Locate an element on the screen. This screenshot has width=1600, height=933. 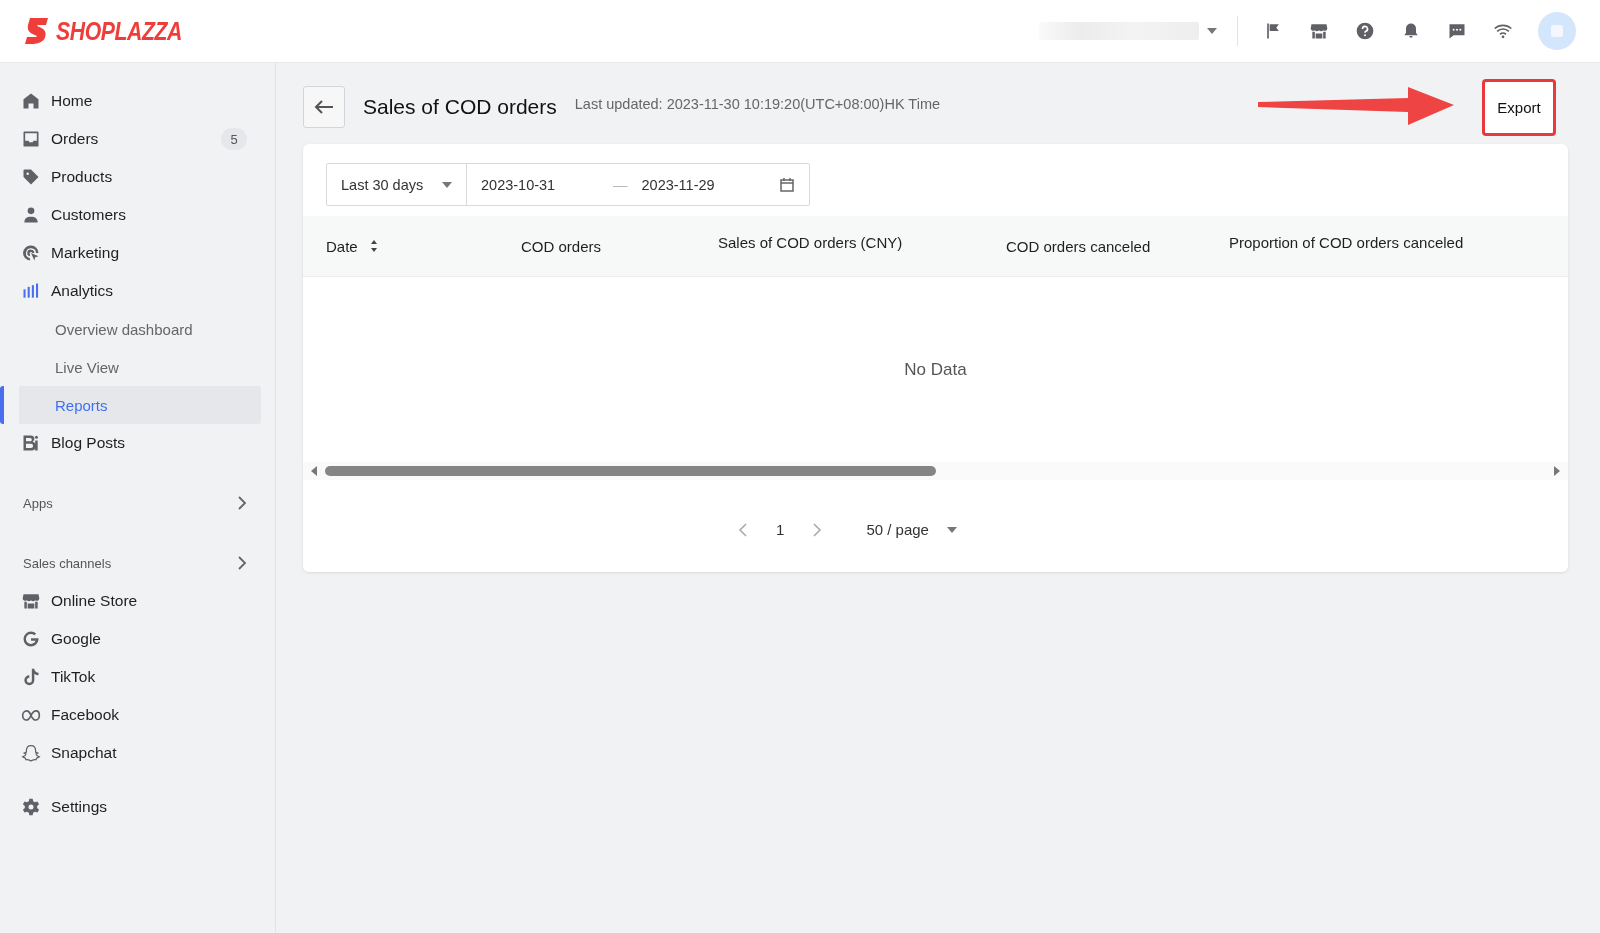
previous-page-button is located at coordinates (743, 529).